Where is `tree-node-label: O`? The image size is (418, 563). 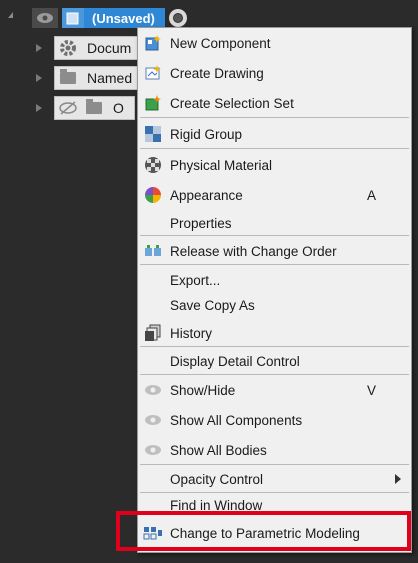 tree-node-label: O is located at coordinates (118, 108).